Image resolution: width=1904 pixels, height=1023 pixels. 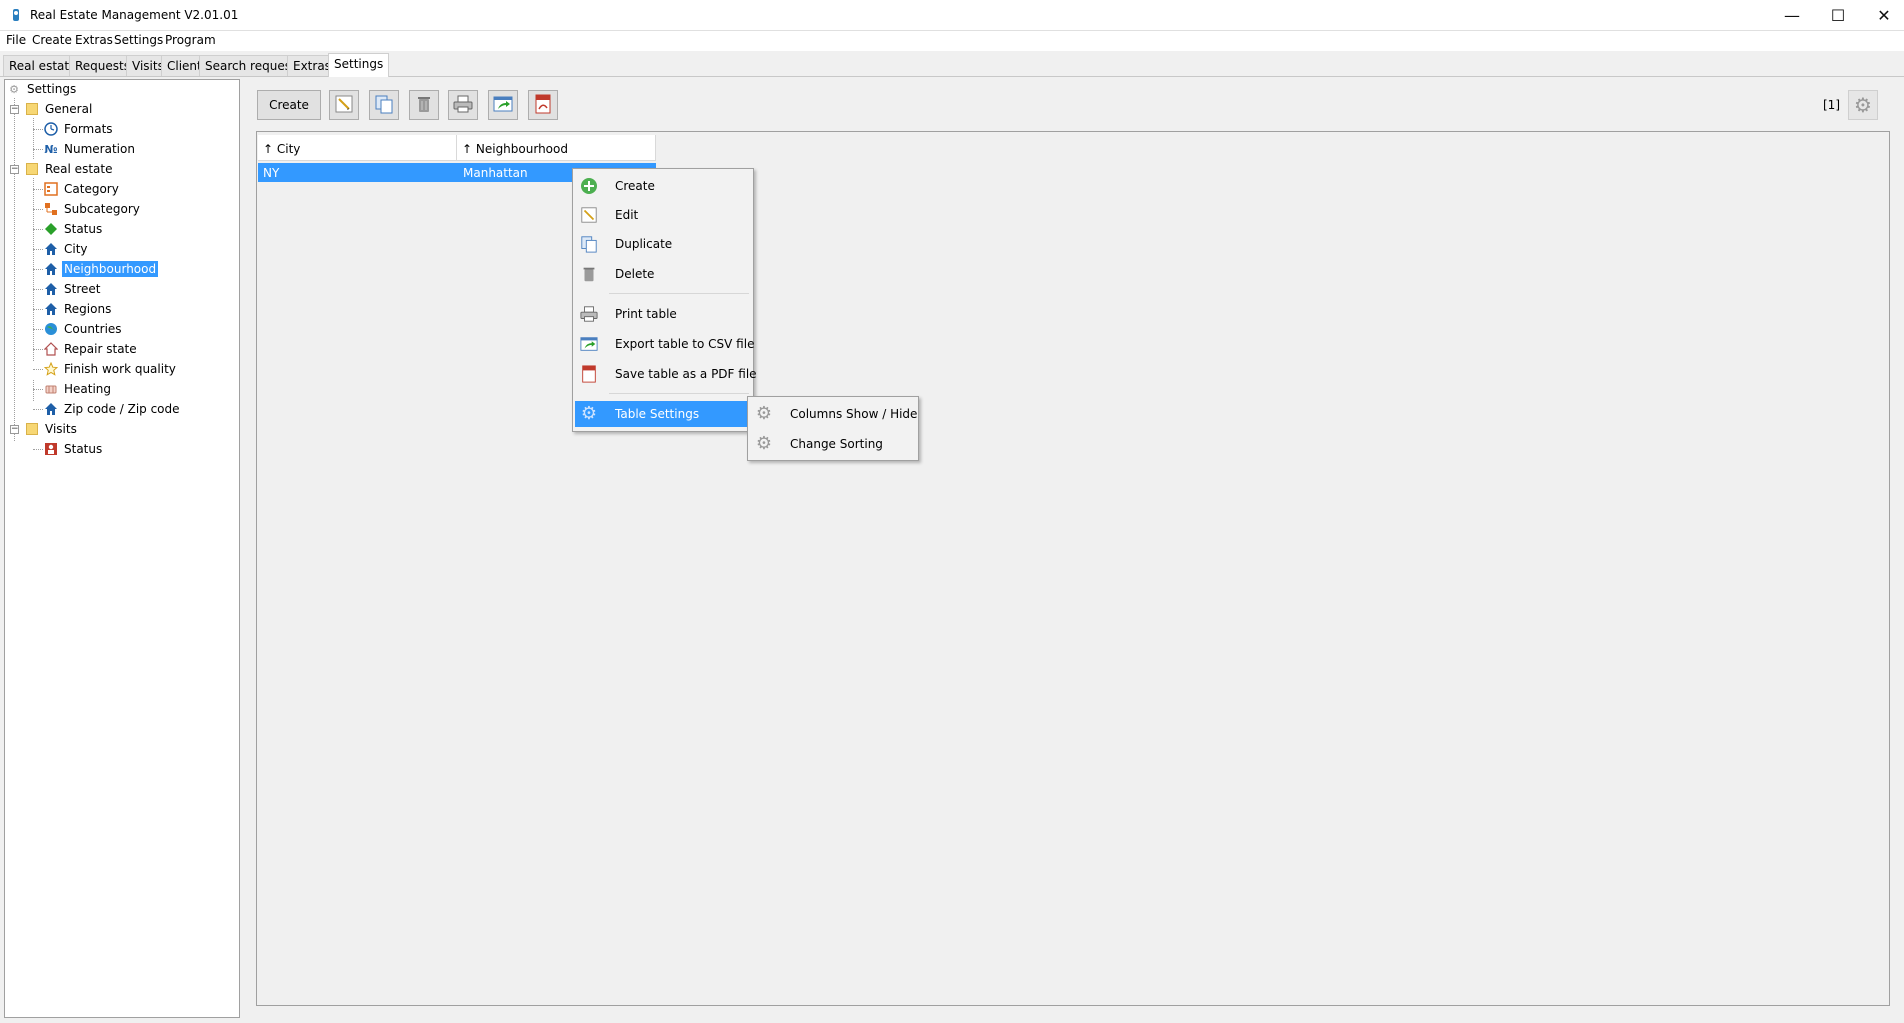 I want to click on minimize-button: —, so click(x=1792, y=15).